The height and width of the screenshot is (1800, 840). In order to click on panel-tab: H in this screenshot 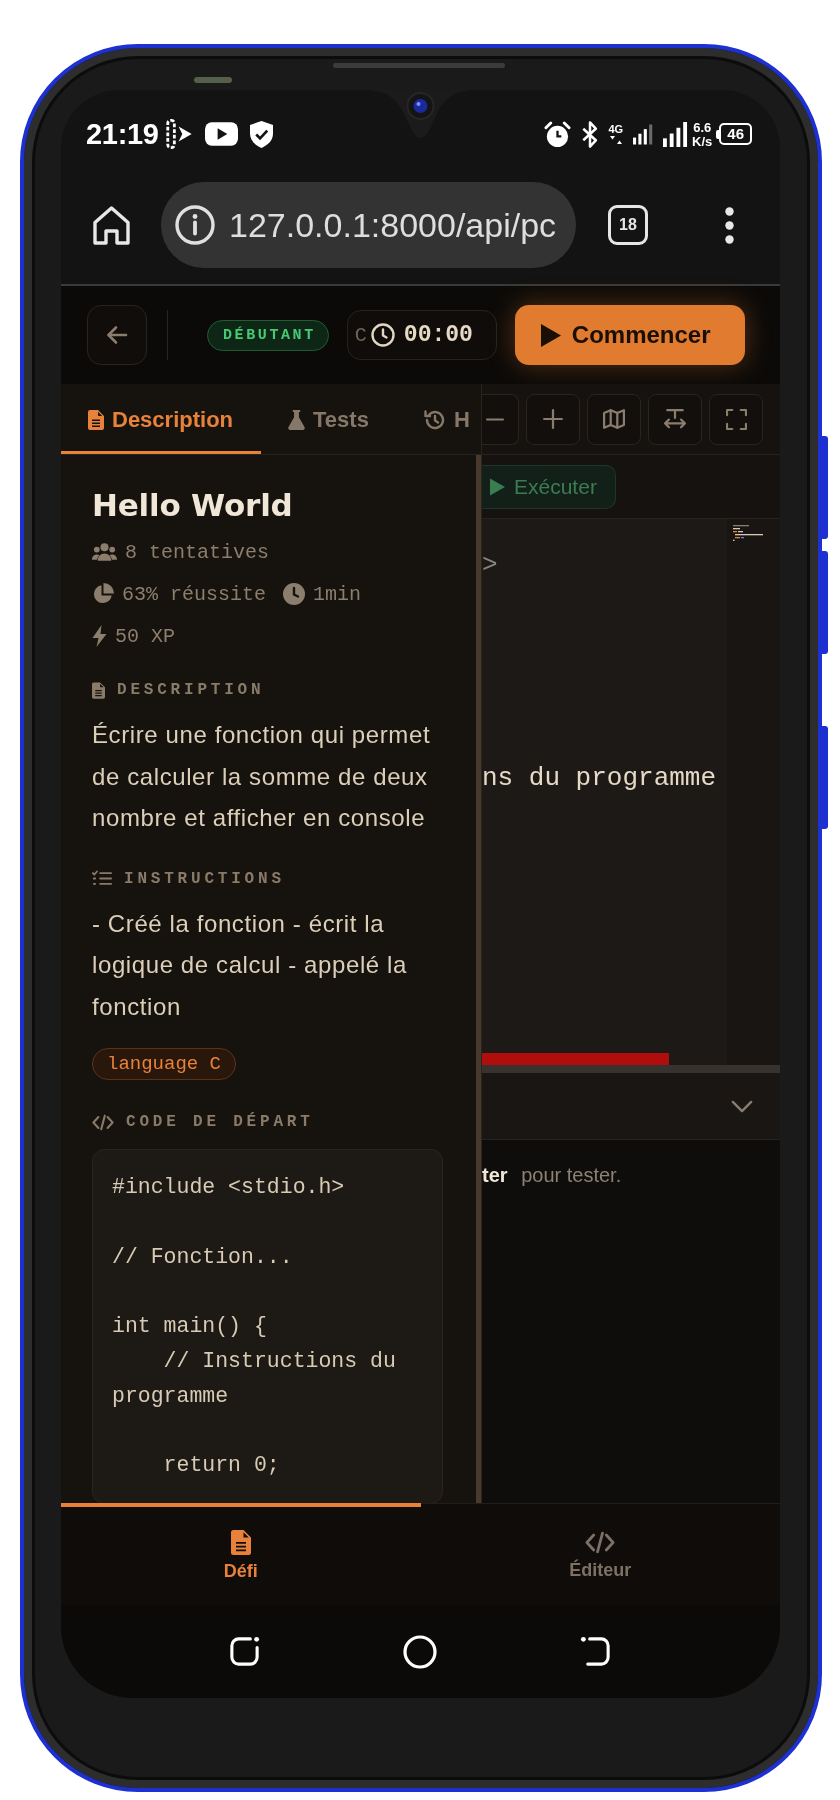, I will do `click(433, 419)`.